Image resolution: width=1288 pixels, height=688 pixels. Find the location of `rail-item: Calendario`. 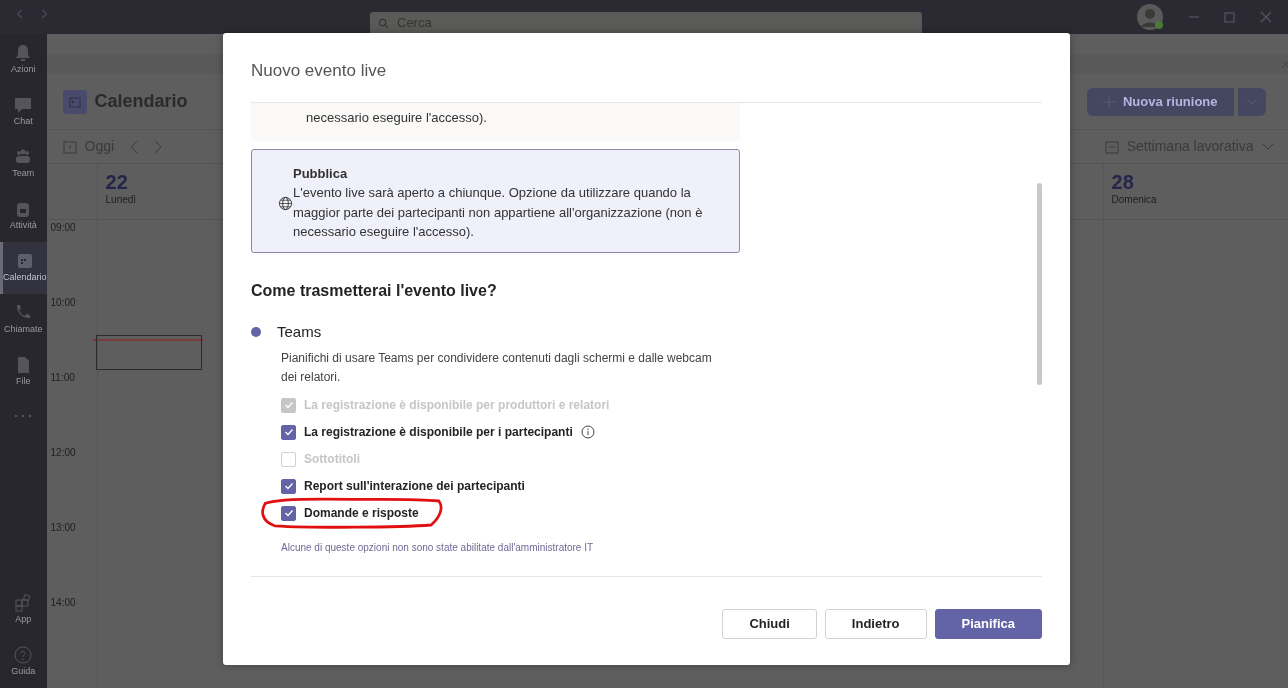

rail-item: Calendario is located at coordinates (23, 268).